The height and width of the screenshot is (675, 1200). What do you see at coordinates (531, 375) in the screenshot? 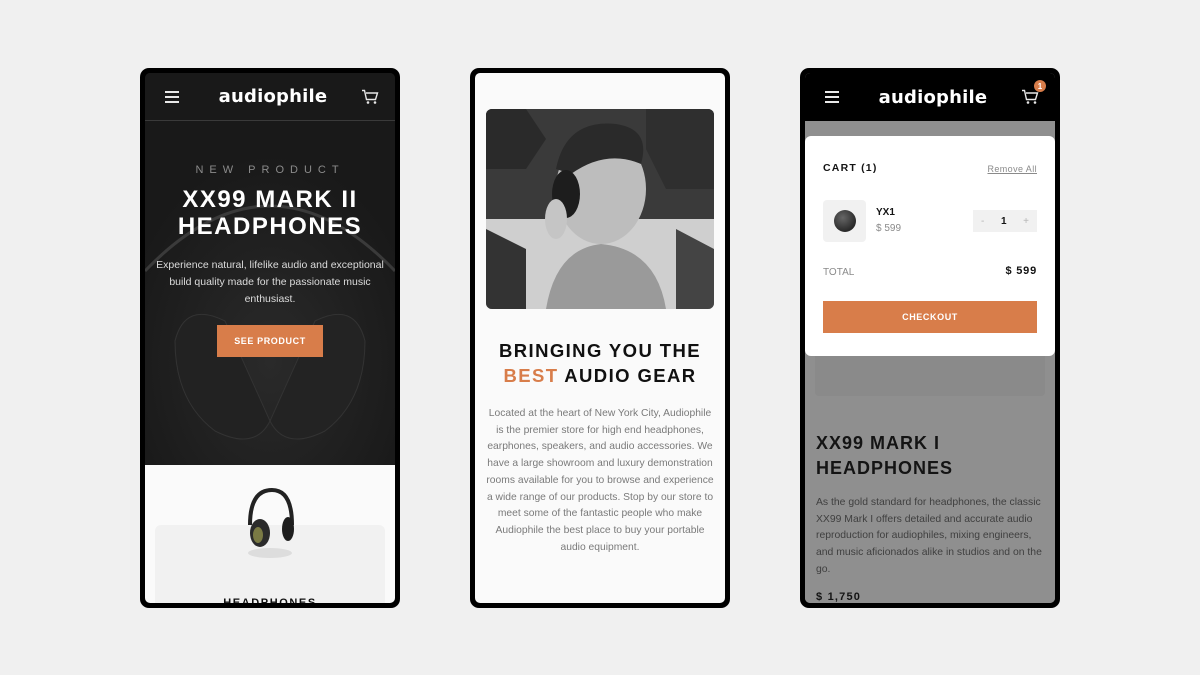
I see `about-heading-accent: BEST` at bounding box center [531, 375].